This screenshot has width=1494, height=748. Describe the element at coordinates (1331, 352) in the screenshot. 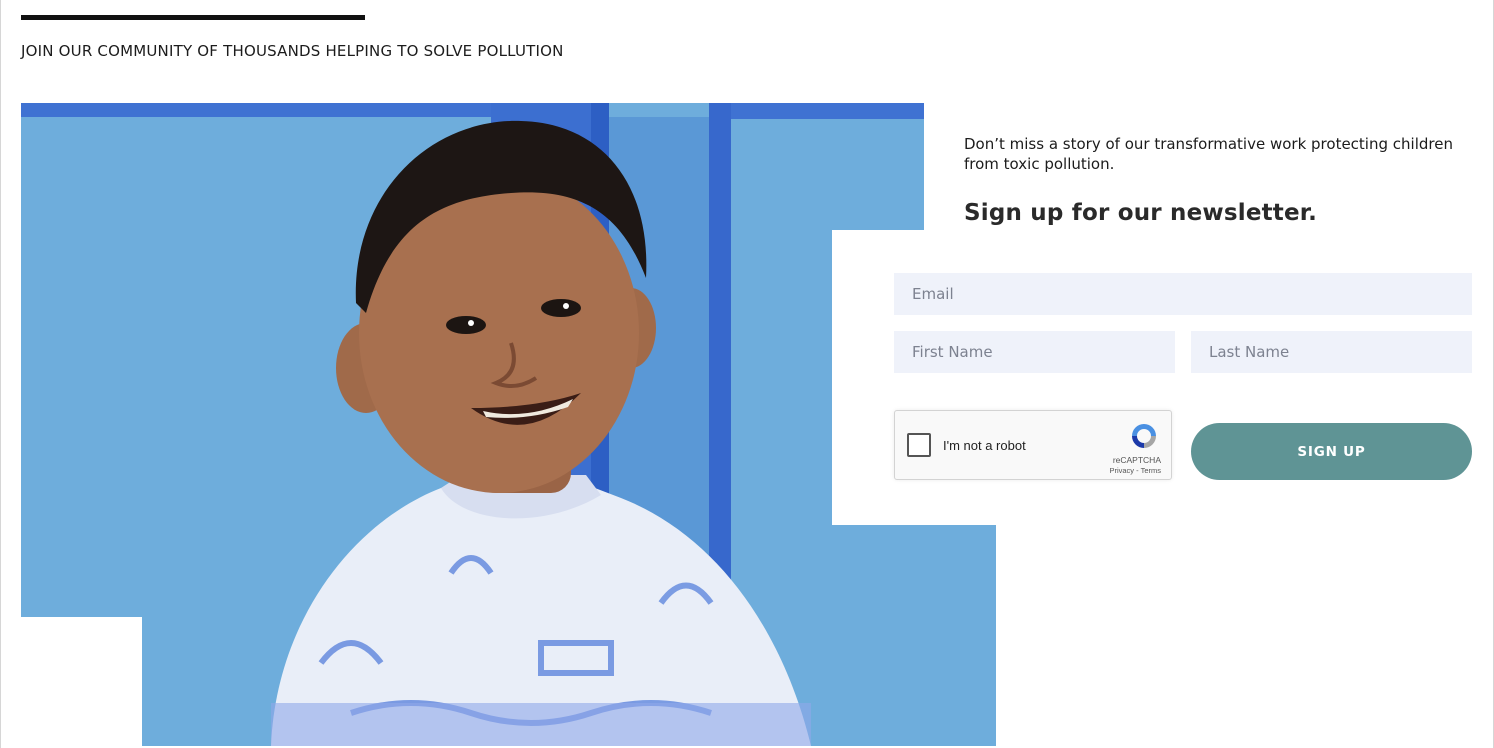

I see `last-name-field` at that location.